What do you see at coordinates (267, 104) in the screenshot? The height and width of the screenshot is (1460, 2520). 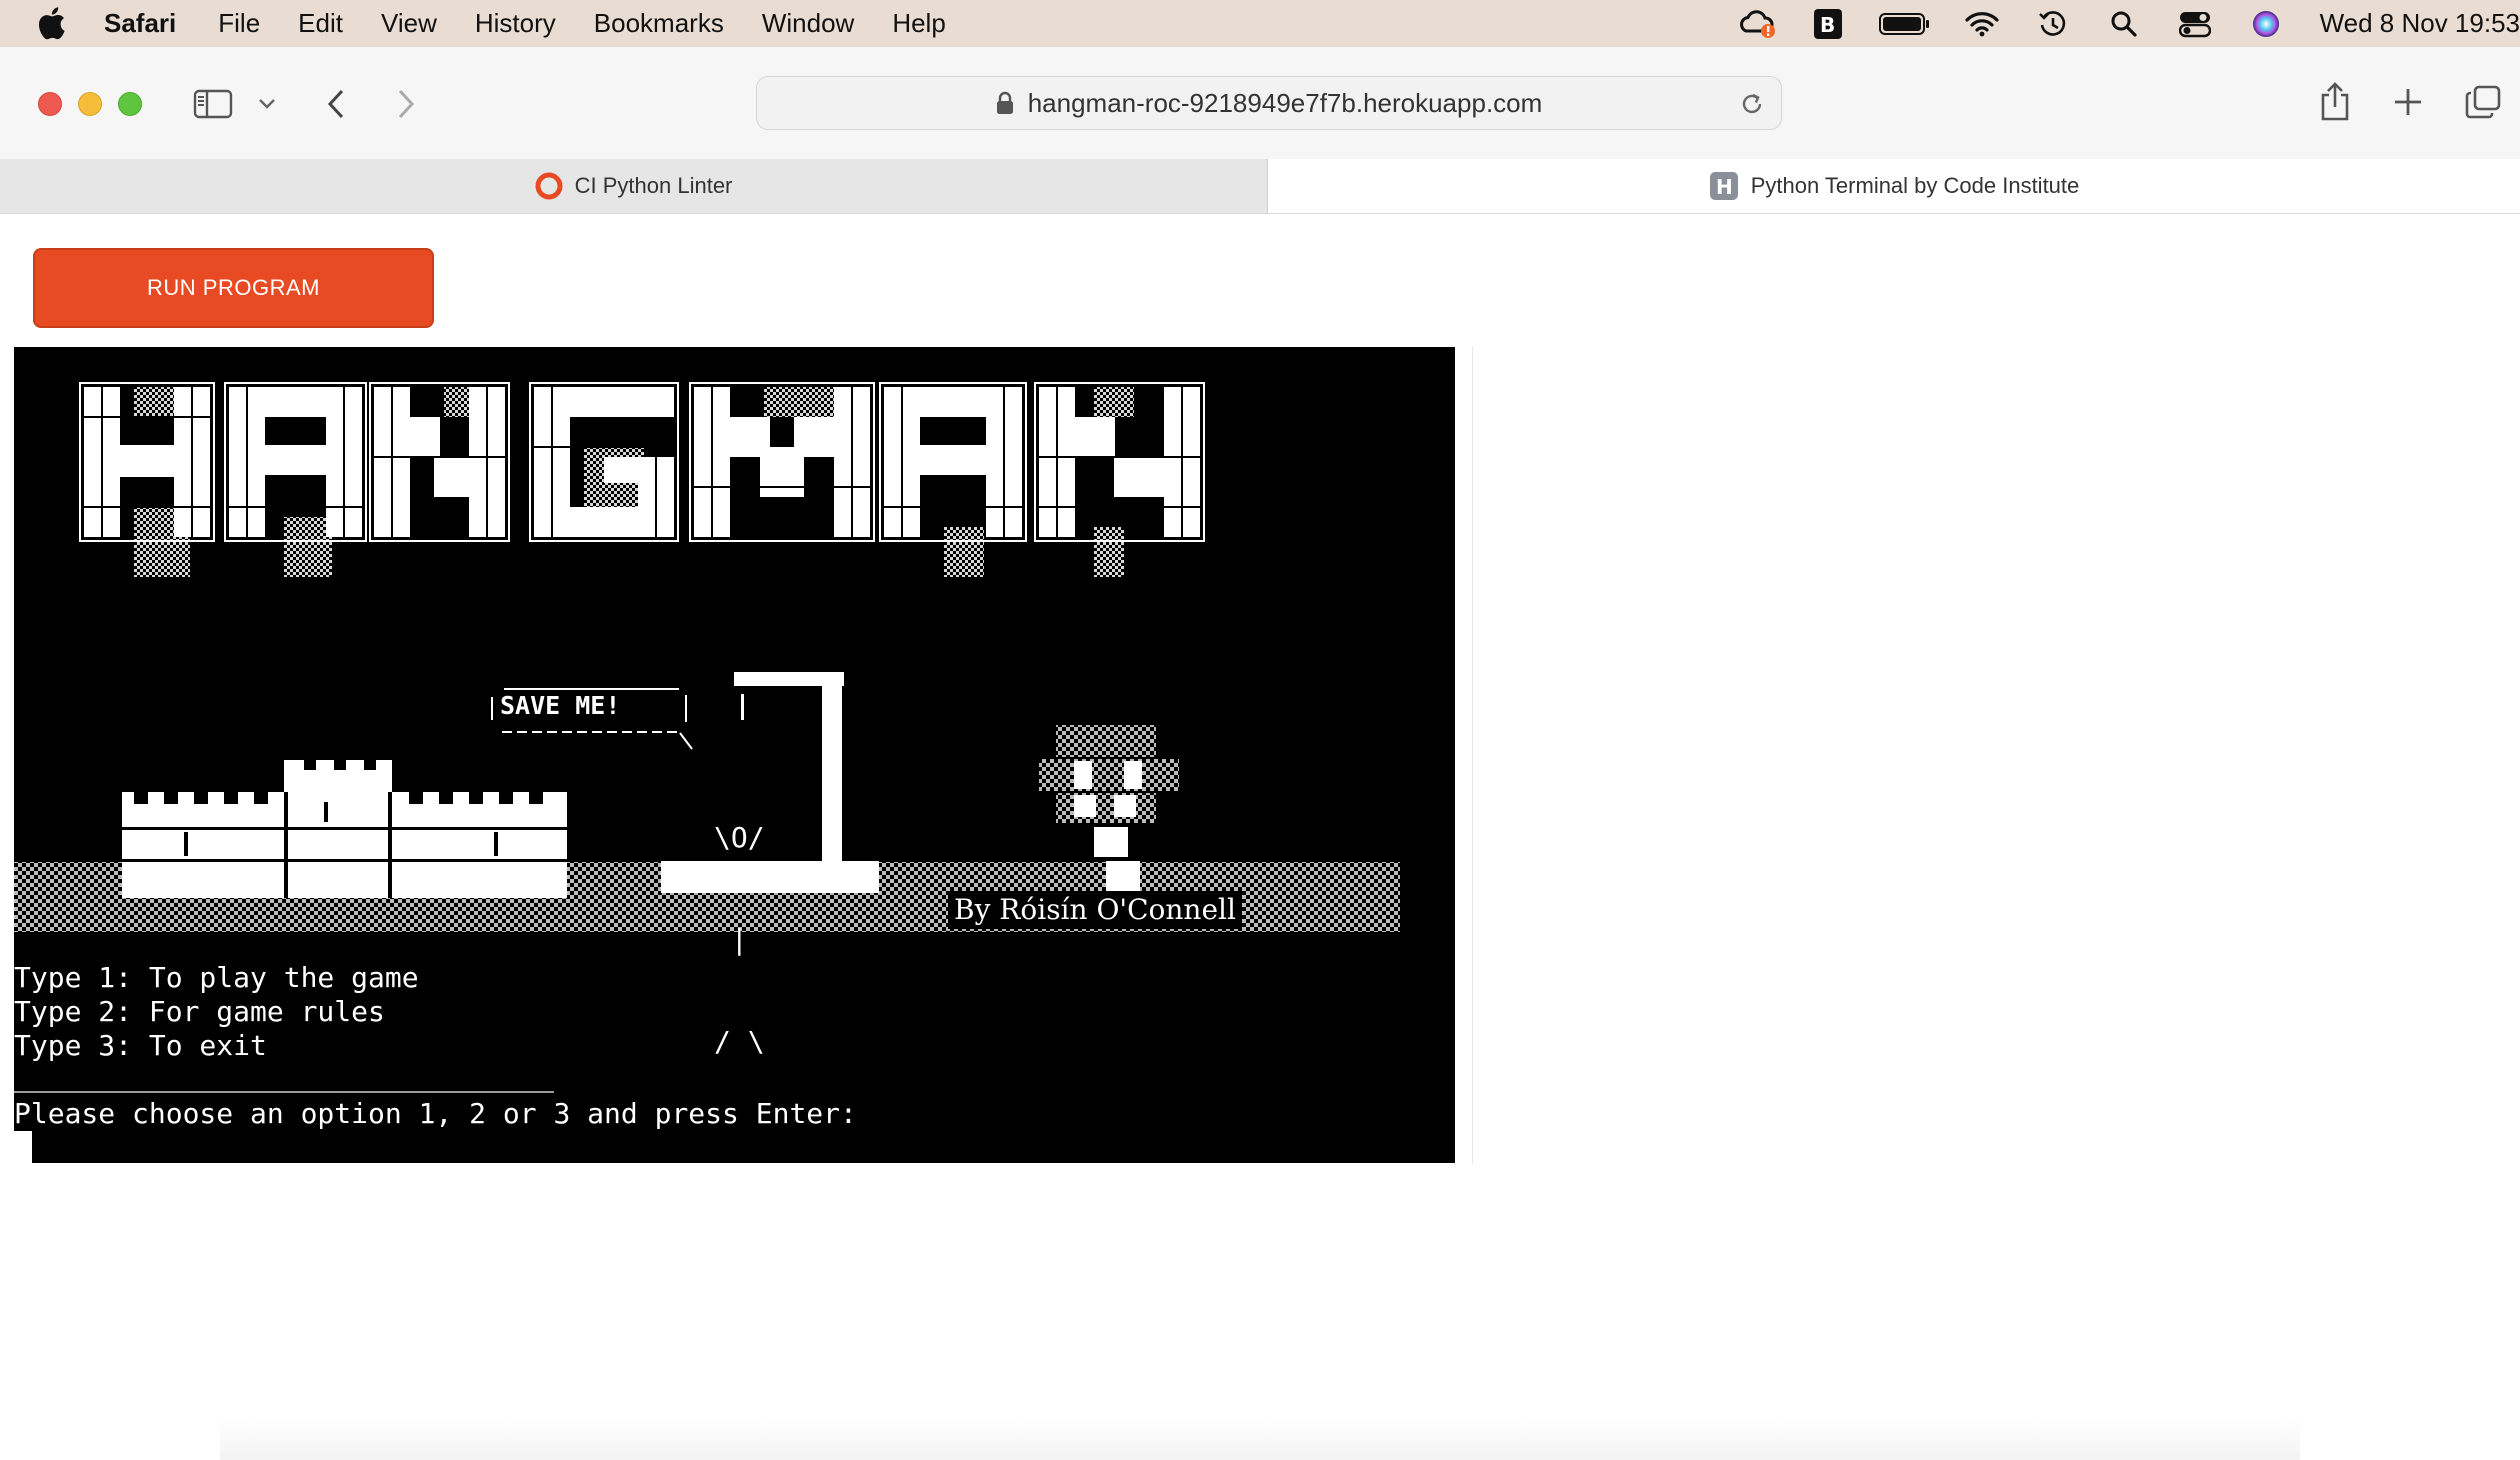 I see `chevron-down-icon` at bounding box center [267, 104].